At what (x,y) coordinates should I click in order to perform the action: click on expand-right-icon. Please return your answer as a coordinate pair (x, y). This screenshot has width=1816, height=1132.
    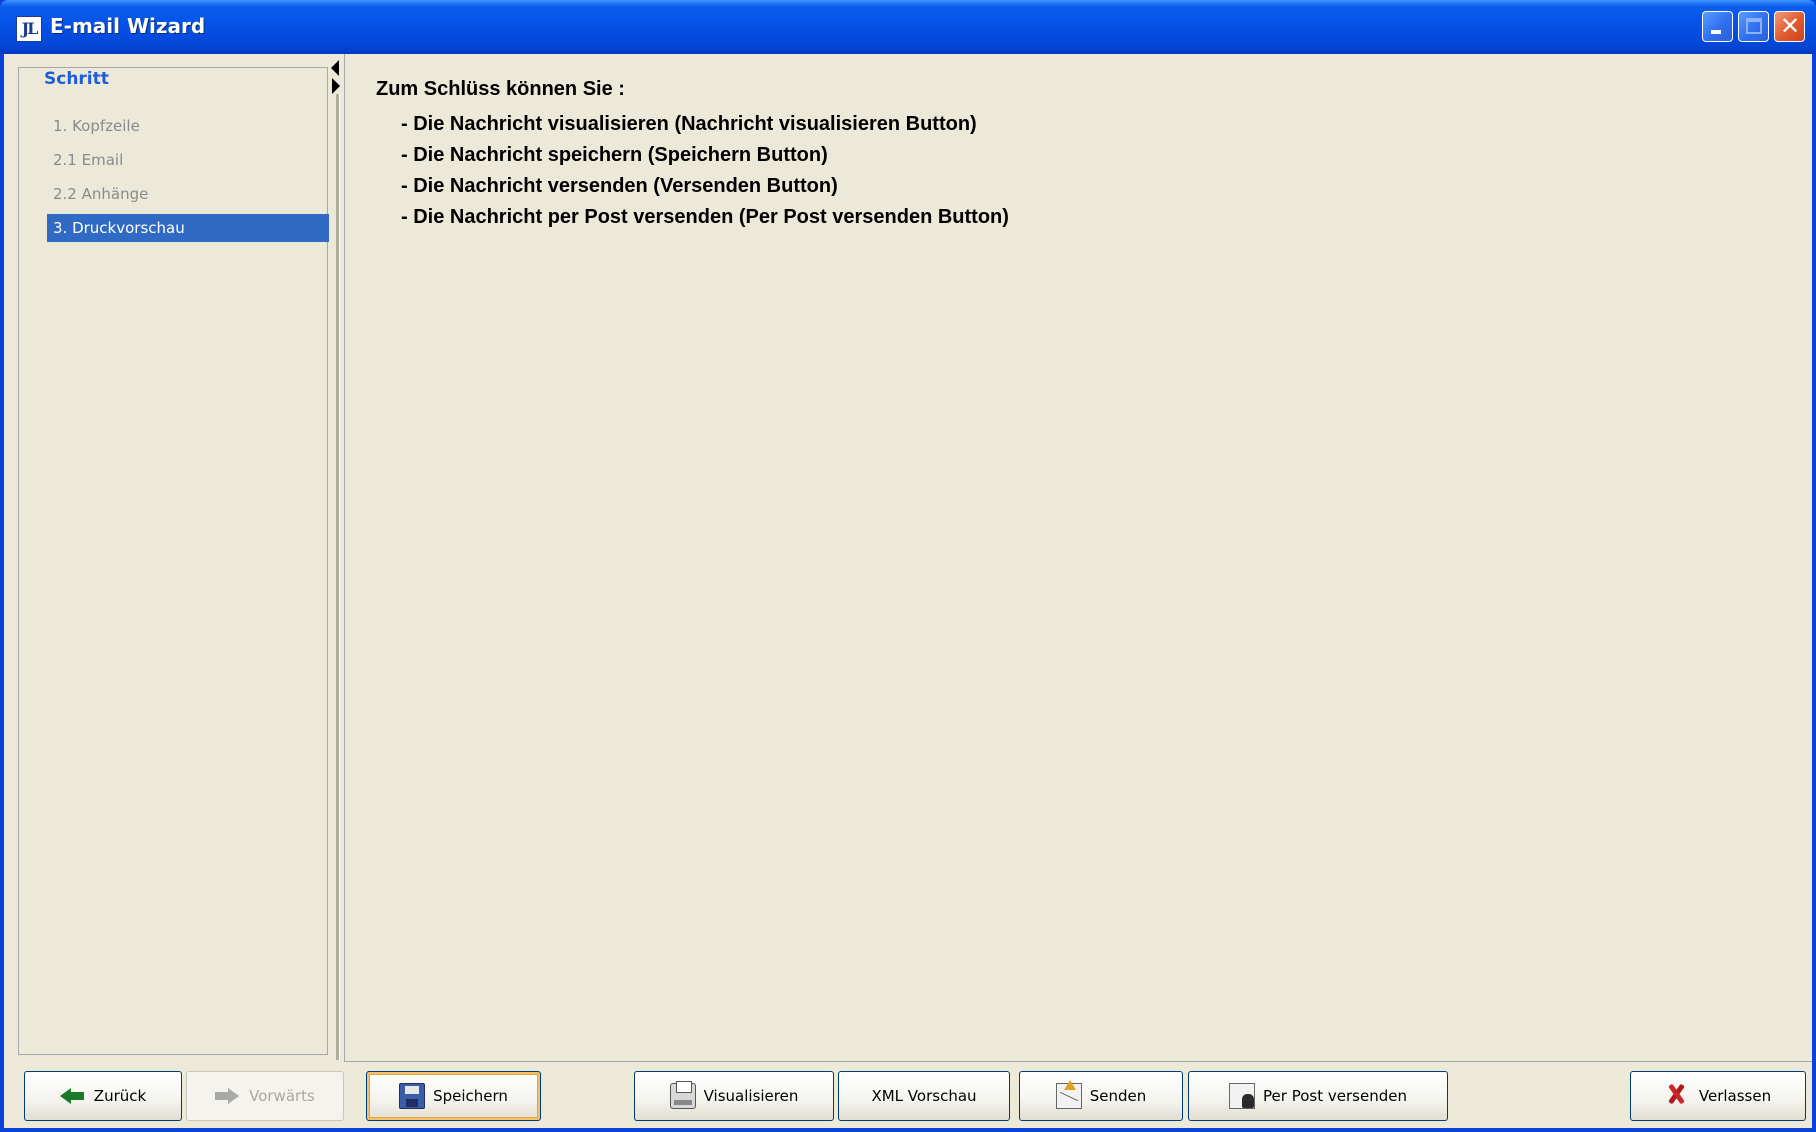
    Looking at the image, I should click on (336, 86).